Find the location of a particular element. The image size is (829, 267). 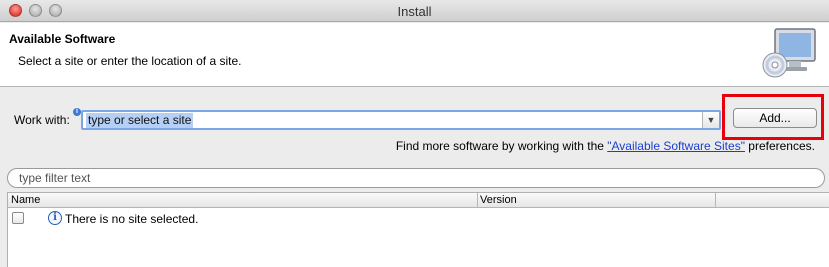

work-with-combo: type or select a site ▼ is located at coordinates (401, 120).